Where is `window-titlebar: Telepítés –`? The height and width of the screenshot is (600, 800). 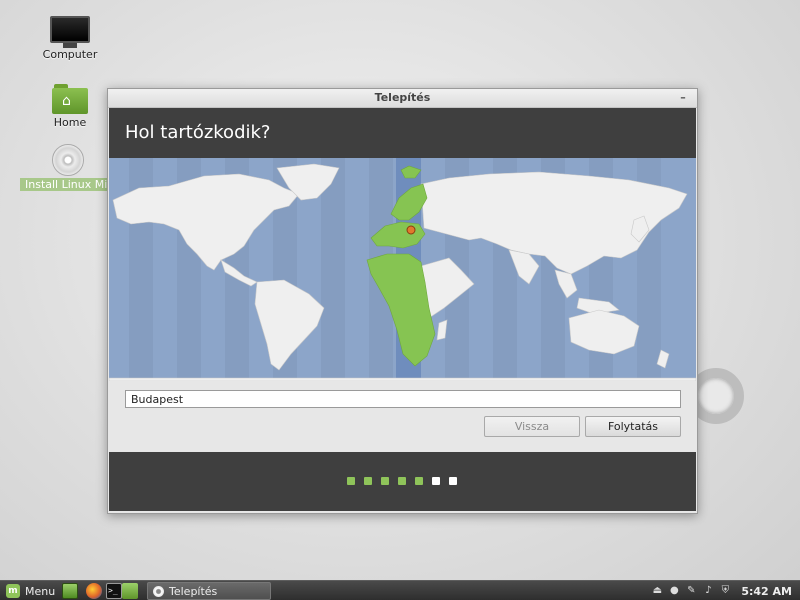
window-titlebar: Telepítés – is located at coordinates (402, 98).